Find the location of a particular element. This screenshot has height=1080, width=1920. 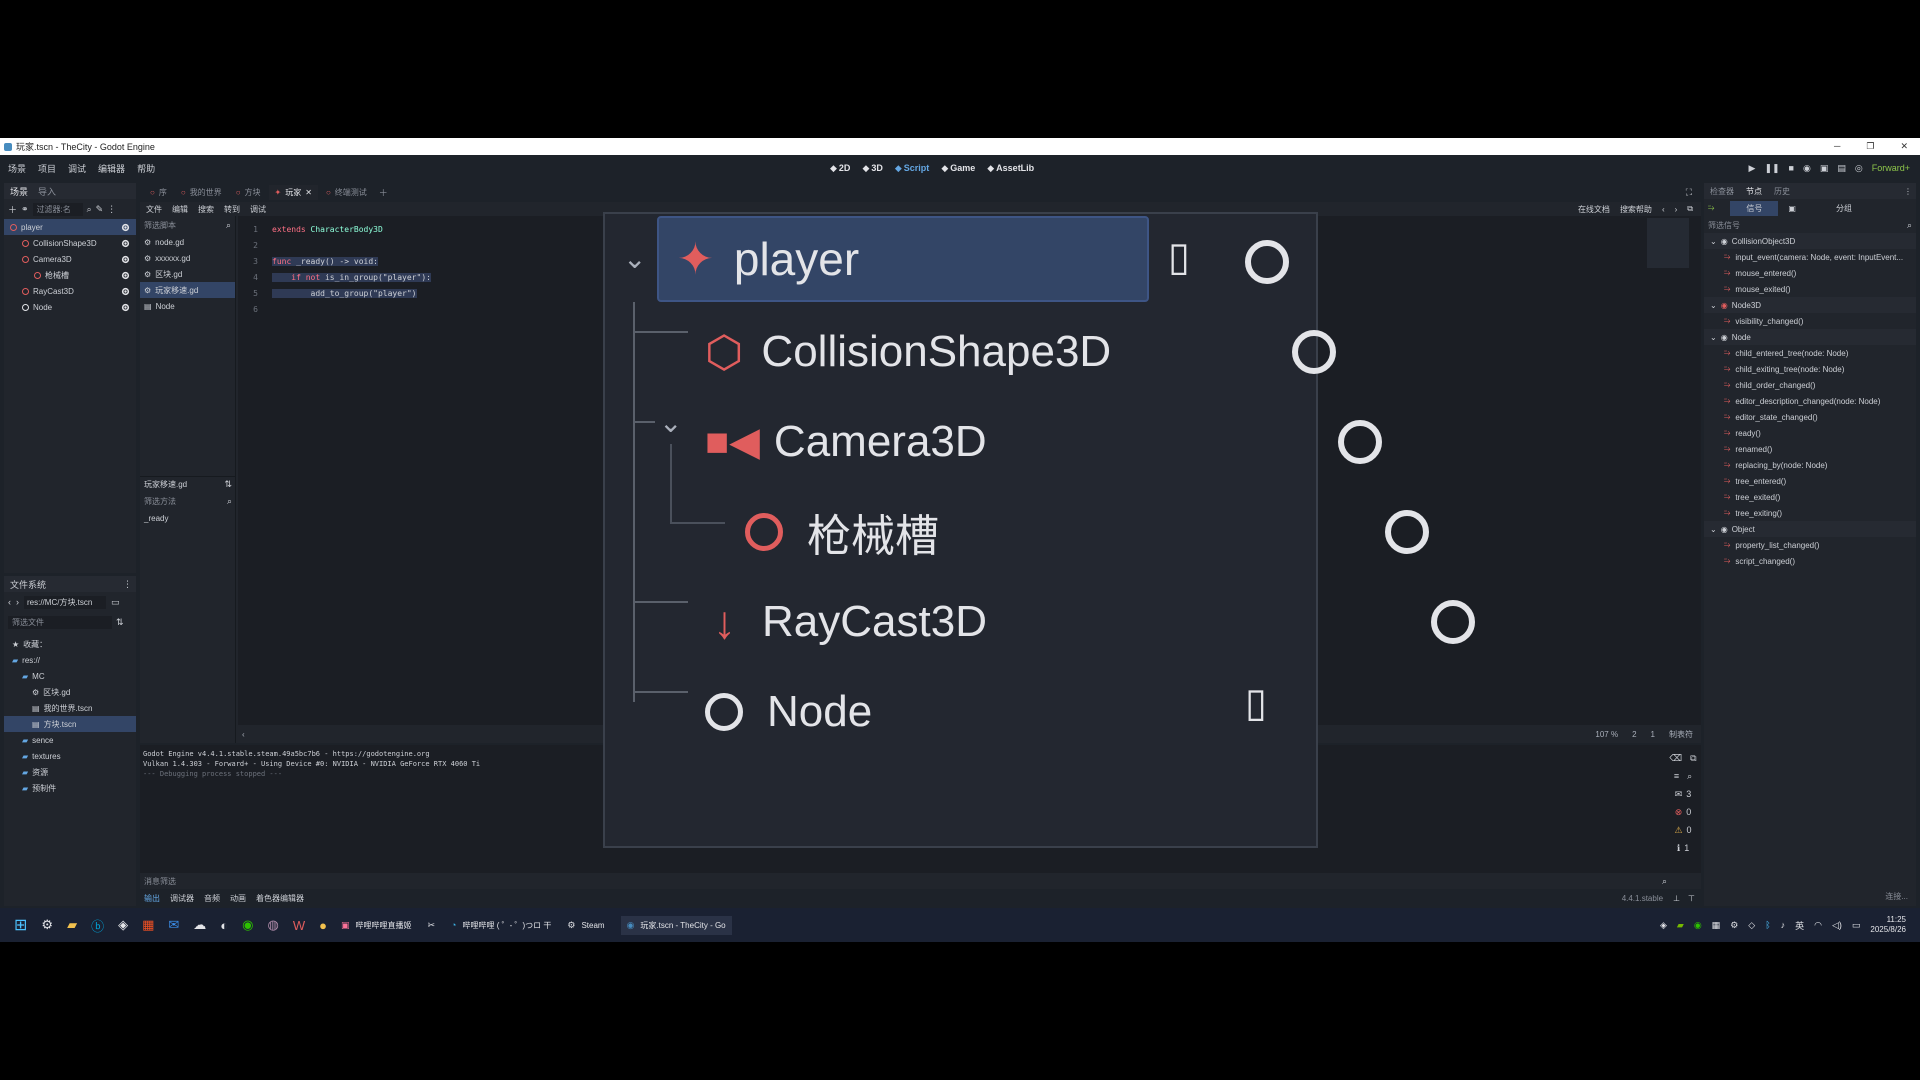

scene-tab: ○ 方块 is located at coordinates (248, 192).